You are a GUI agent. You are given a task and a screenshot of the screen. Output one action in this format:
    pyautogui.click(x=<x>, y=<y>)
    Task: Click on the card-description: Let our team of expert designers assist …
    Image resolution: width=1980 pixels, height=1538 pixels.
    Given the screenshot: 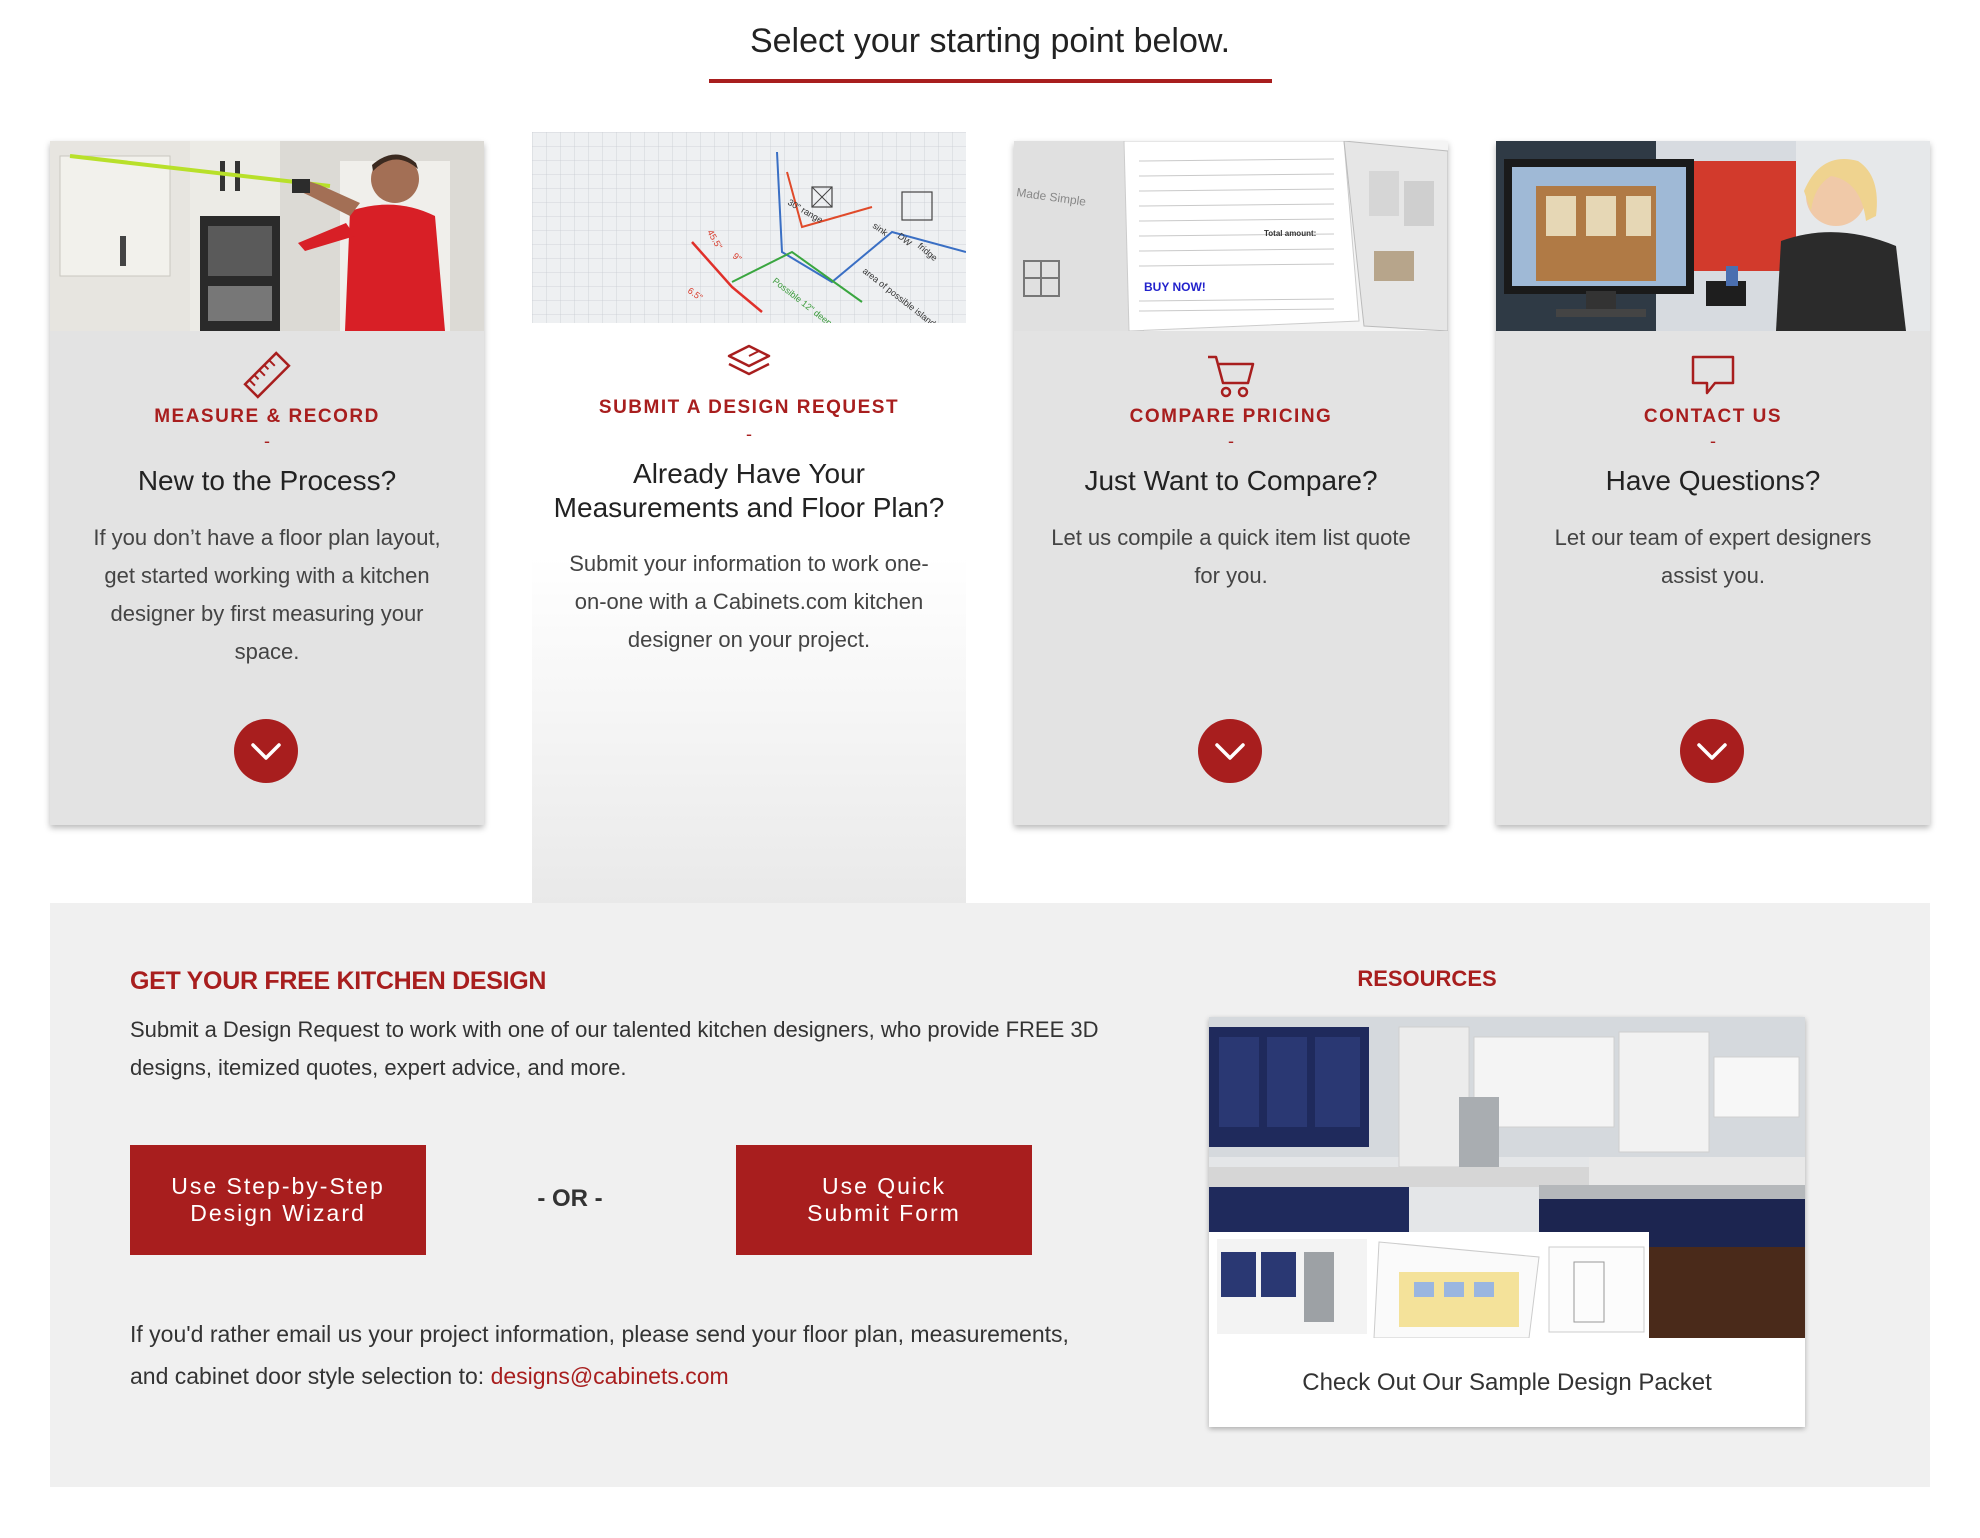 What is the action you would take?
    pyautogui.click(x=1713, y=556)
    